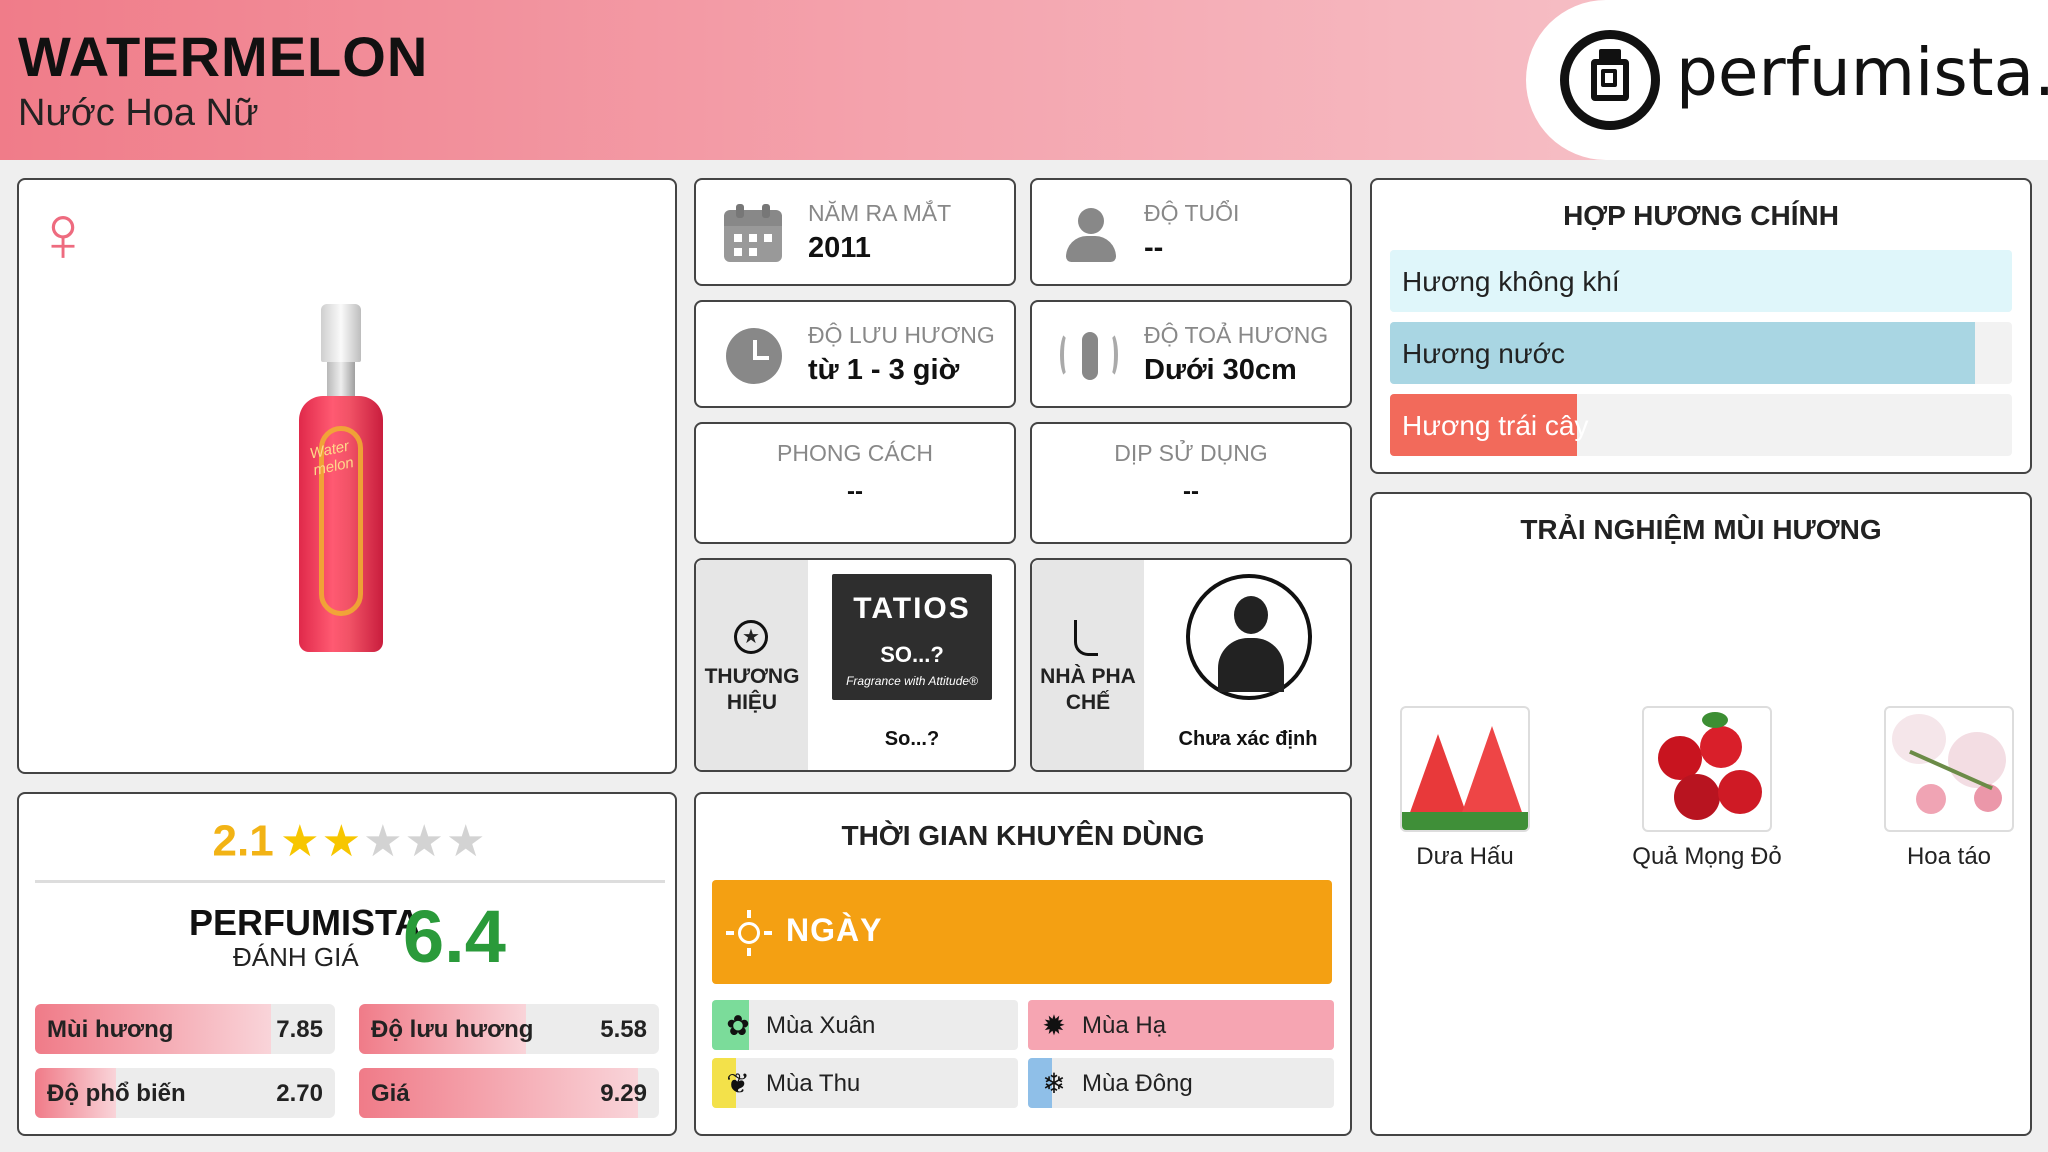  I want to click on product-image: Water melon, so click(341, 478).